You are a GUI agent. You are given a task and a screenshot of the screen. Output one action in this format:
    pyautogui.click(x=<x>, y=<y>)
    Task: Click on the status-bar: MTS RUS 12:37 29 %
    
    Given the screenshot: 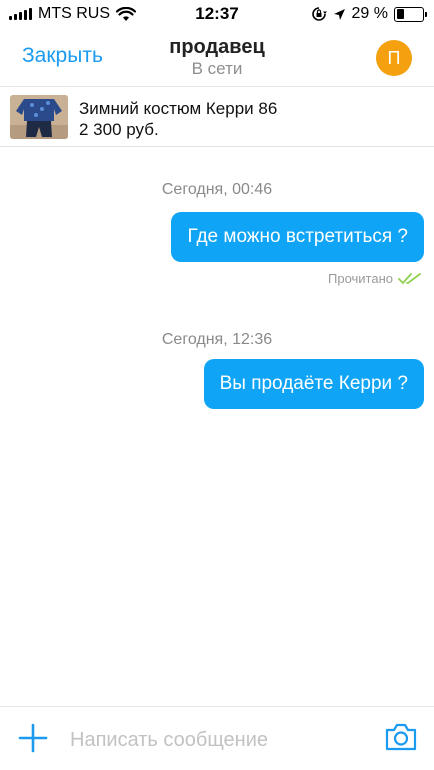 What is the action you would take?
    pyautogui.click(x=217, y=14)
    